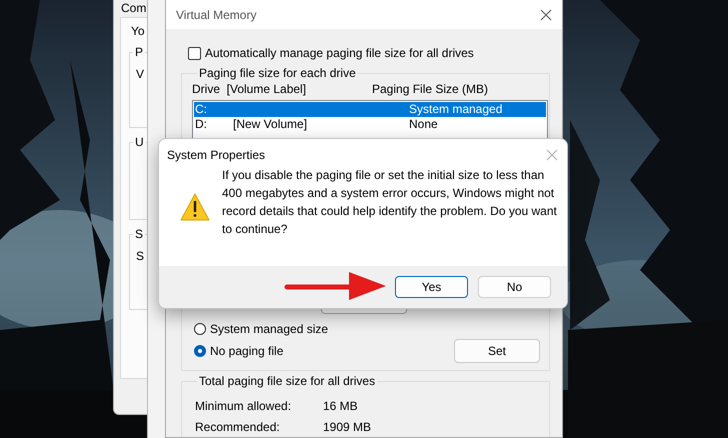 The width and height of the screenshot is (728, 438). What do you see at coordinates (133, 8) in the screenshot?
I see `tab: Com` at bounding box center [133, 8].